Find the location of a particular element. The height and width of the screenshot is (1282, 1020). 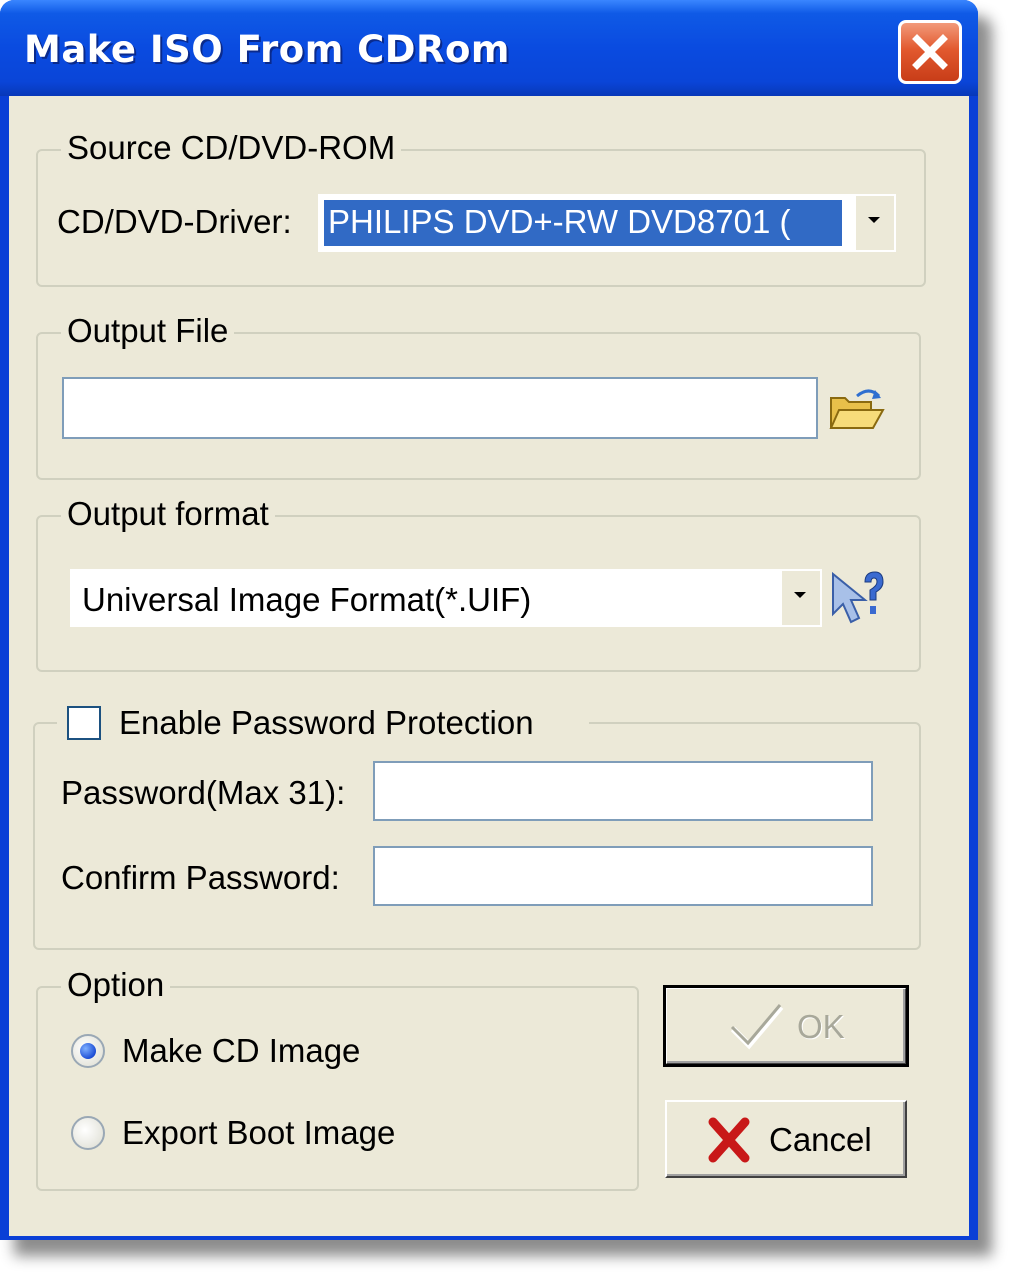

driver-dropdown-button is located at coordinates (874, 223).